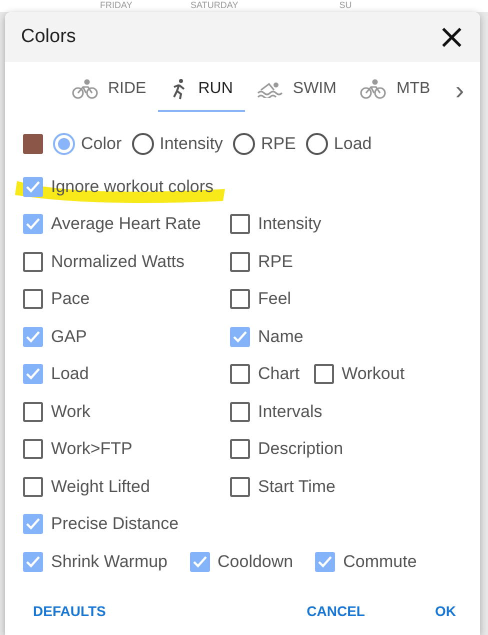  I want to click on dialog-button: DEFAULTS, so click(69, 610).